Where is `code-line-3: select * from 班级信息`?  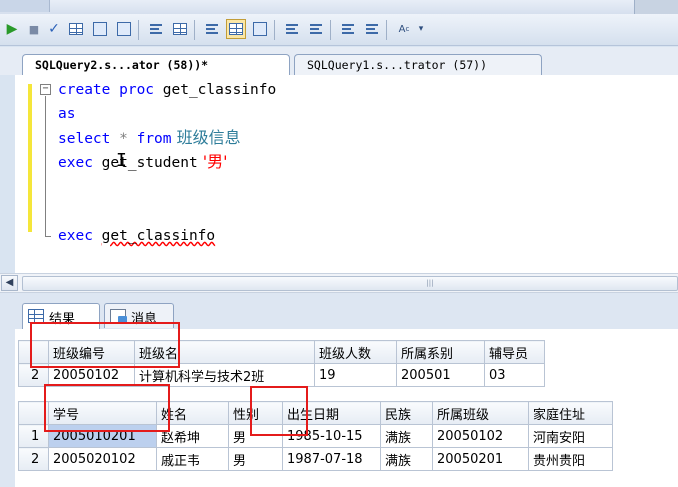 code-line-3: select * from 班级信息 is located at coordinates (149, 138).